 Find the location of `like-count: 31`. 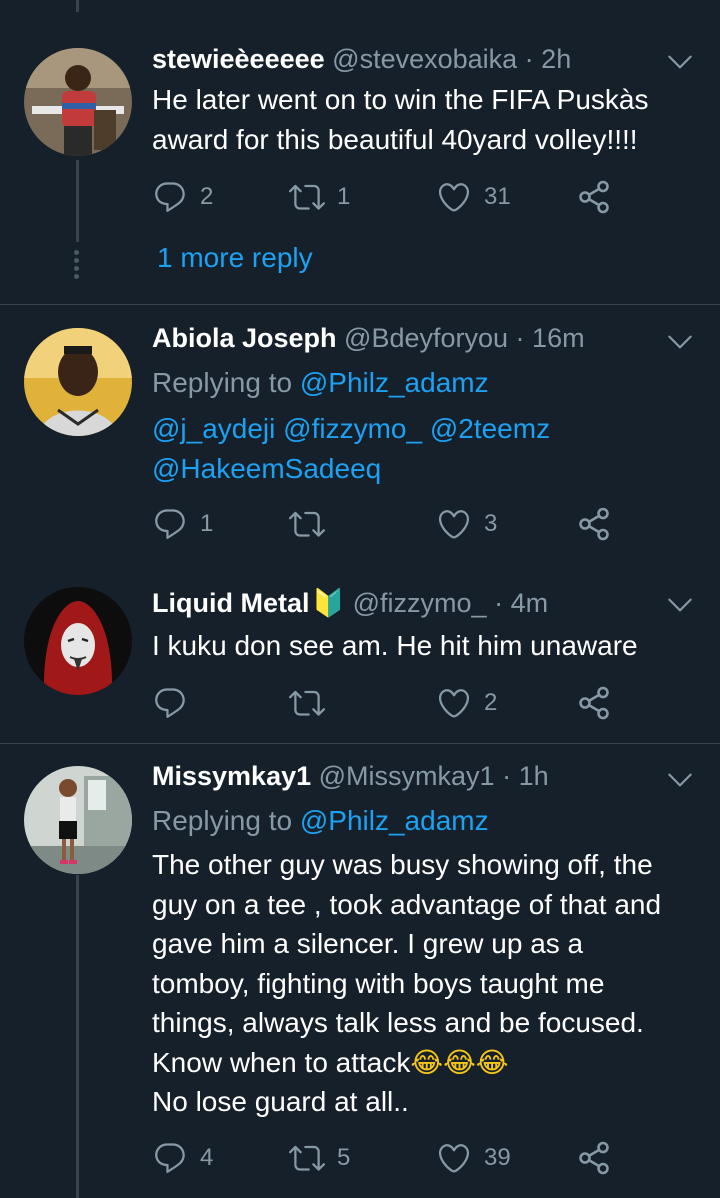

like-count: 31 is located at coordinates (497, 196).